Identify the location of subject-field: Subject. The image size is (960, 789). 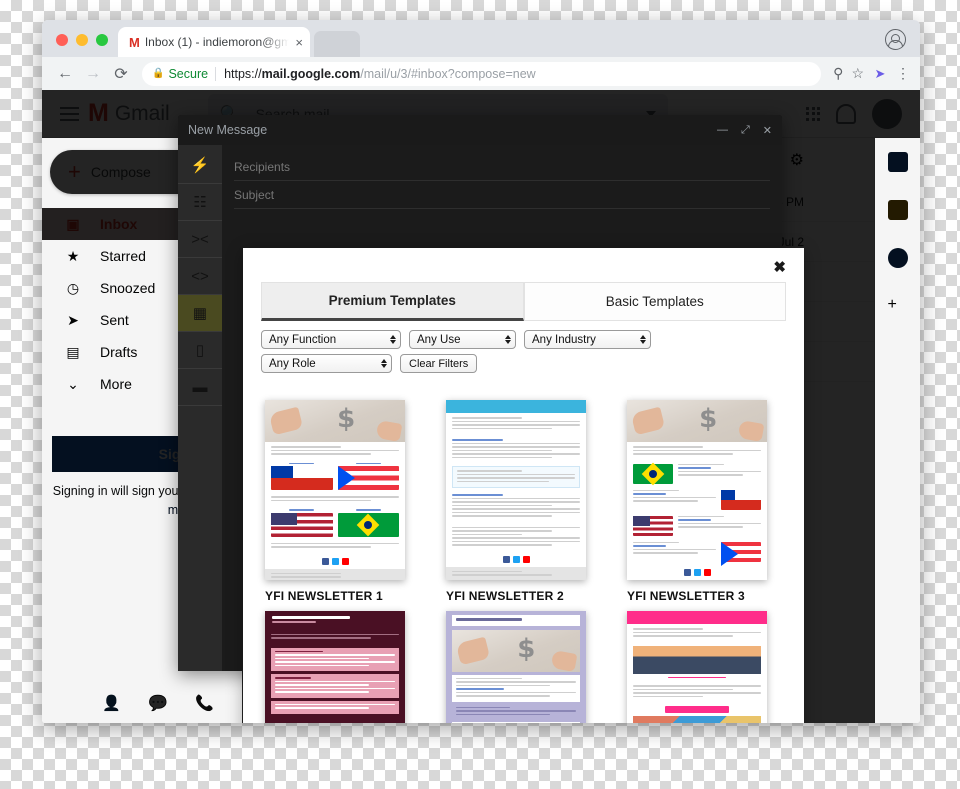
(502, 195).